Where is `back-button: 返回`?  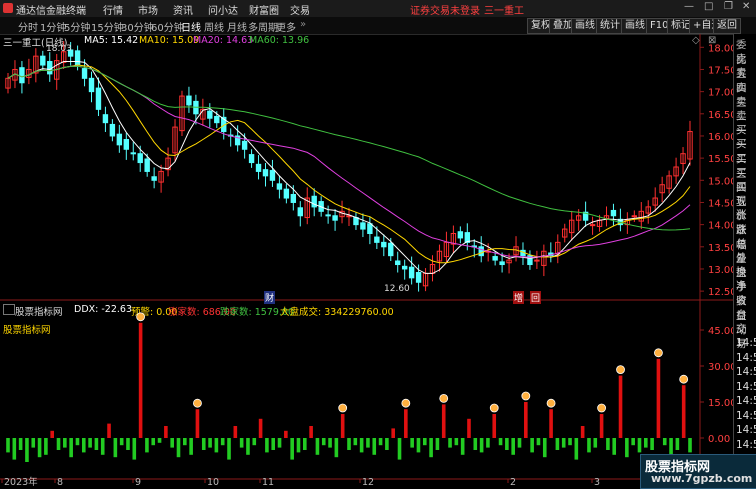 back-button: 返回 is located at coordinates (727, 26).